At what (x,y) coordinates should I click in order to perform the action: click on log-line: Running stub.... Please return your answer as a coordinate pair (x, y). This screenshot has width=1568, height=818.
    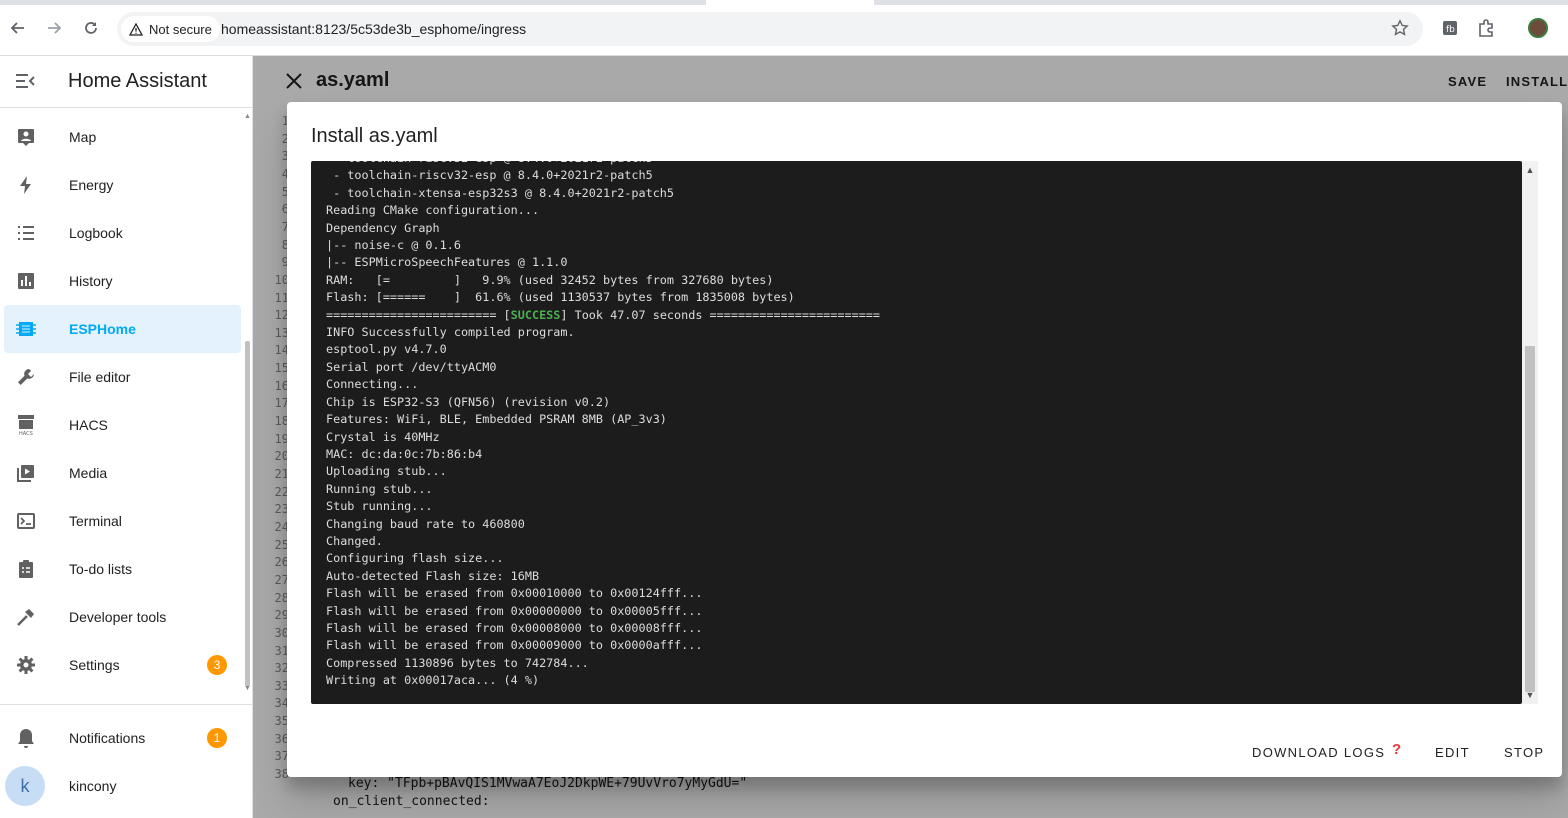
    Looking at the image, I should click on (379, 488).